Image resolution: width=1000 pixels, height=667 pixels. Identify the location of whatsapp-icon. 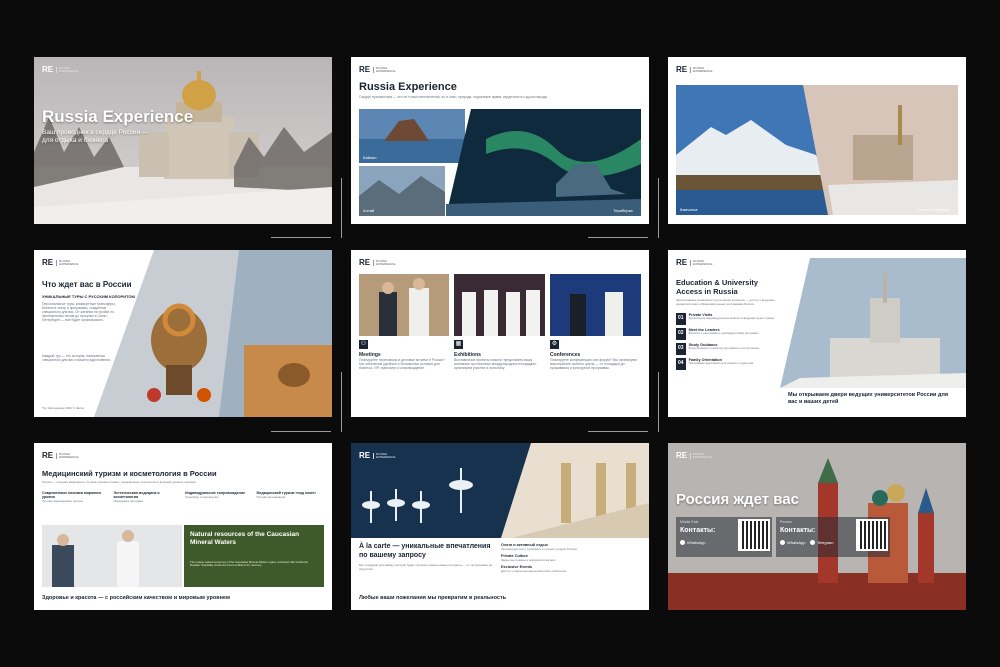
(682, 542).